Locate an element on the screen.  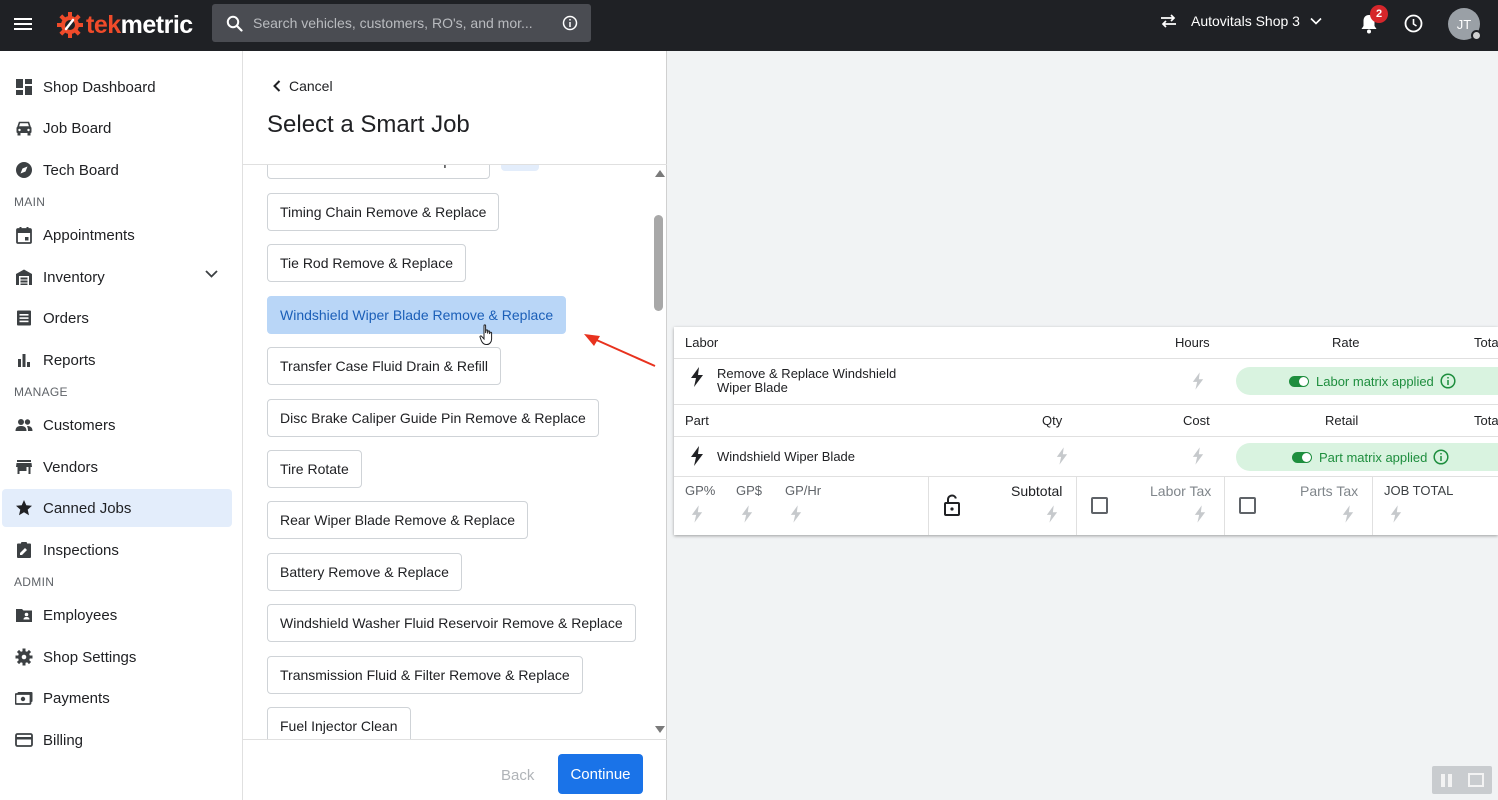
store-icon is located at coordinates (24, 467).